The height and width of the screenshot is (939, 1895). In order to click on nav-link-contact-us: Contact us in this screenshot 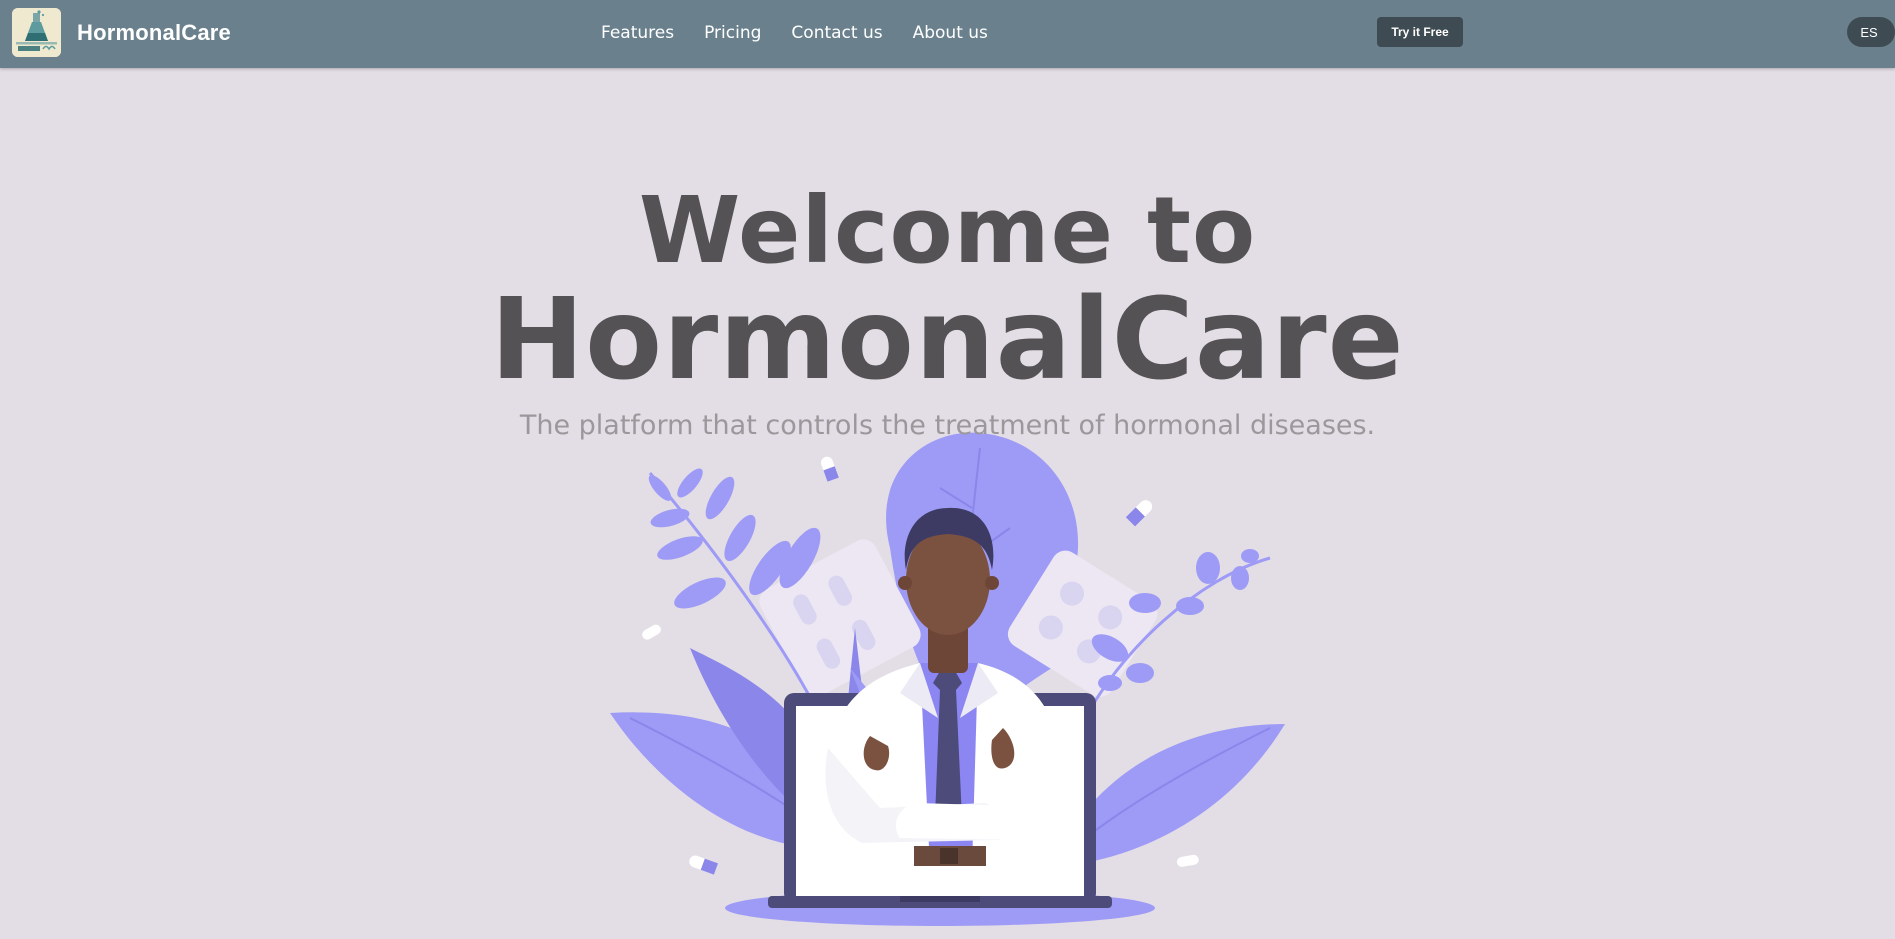, I will do `click(836, 33)`.